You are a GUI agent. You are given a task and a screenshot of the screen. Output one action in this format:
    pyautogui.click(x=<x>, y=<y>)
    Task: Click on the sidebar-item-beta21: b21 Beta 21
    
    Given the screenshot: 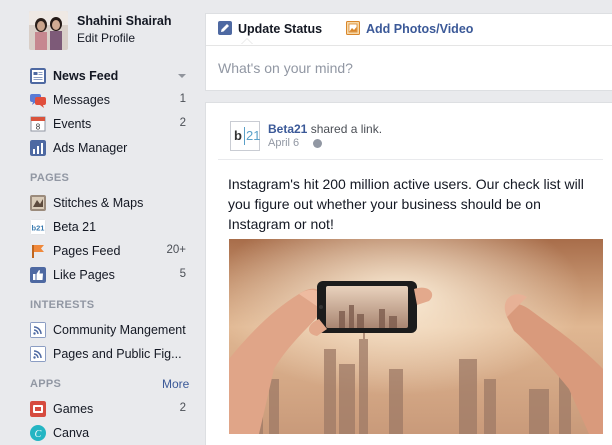 What is the action you would take?
    pyautogui.click(x=110, y=228)
    